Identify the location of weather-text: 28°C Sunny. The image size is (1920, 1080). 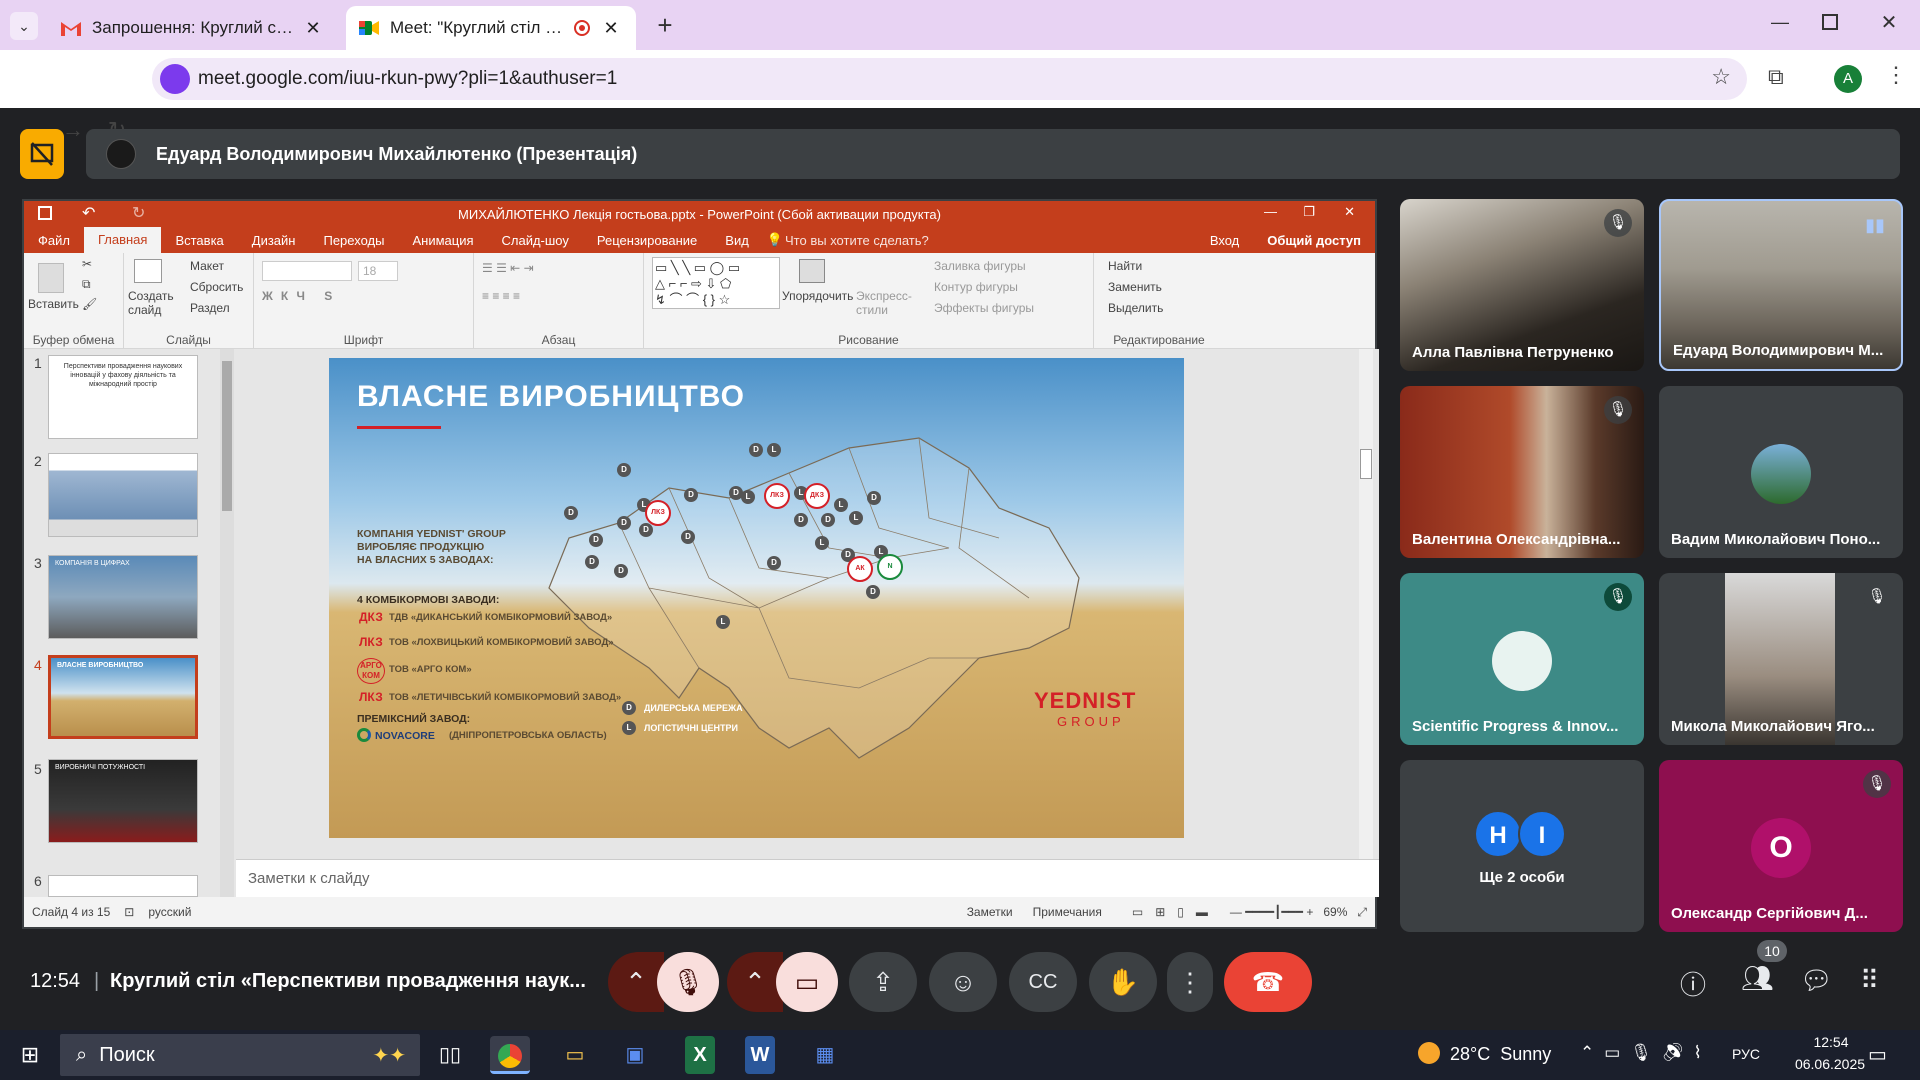
(1500, 1054).